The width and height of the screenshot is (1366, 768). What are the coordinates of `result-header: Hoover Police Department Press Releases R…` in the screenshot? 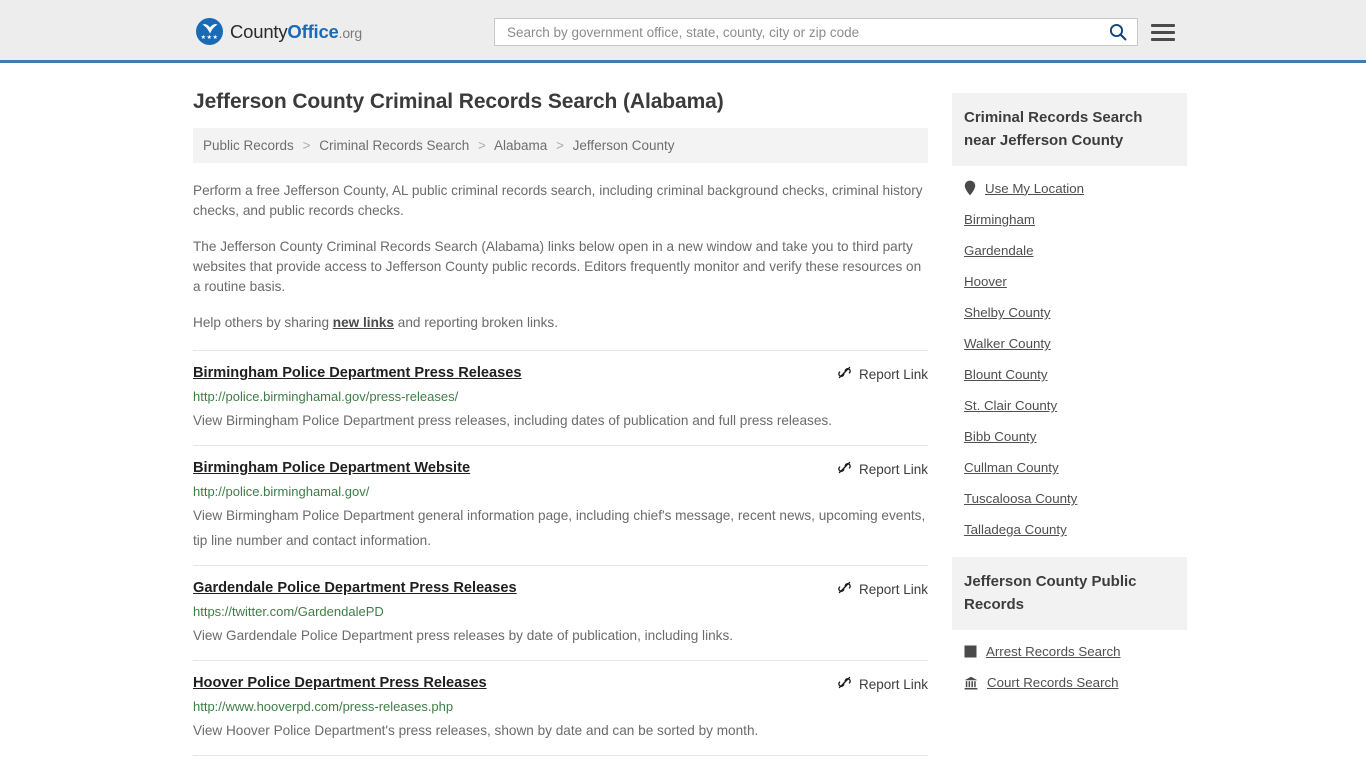 It's located at (560, 683).